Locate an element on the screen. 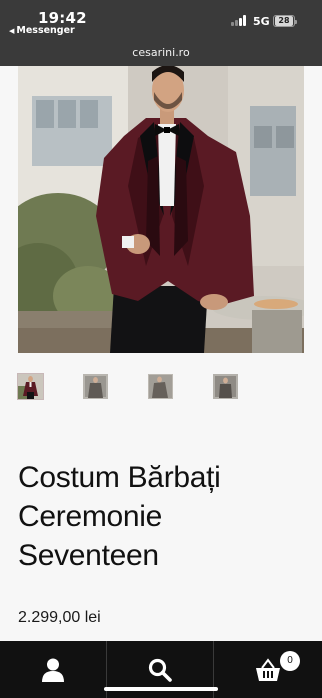 The width and height of the screenshot is (322, 698). product-title-line-2: Ceremonie is located at coordinates (90, 516).